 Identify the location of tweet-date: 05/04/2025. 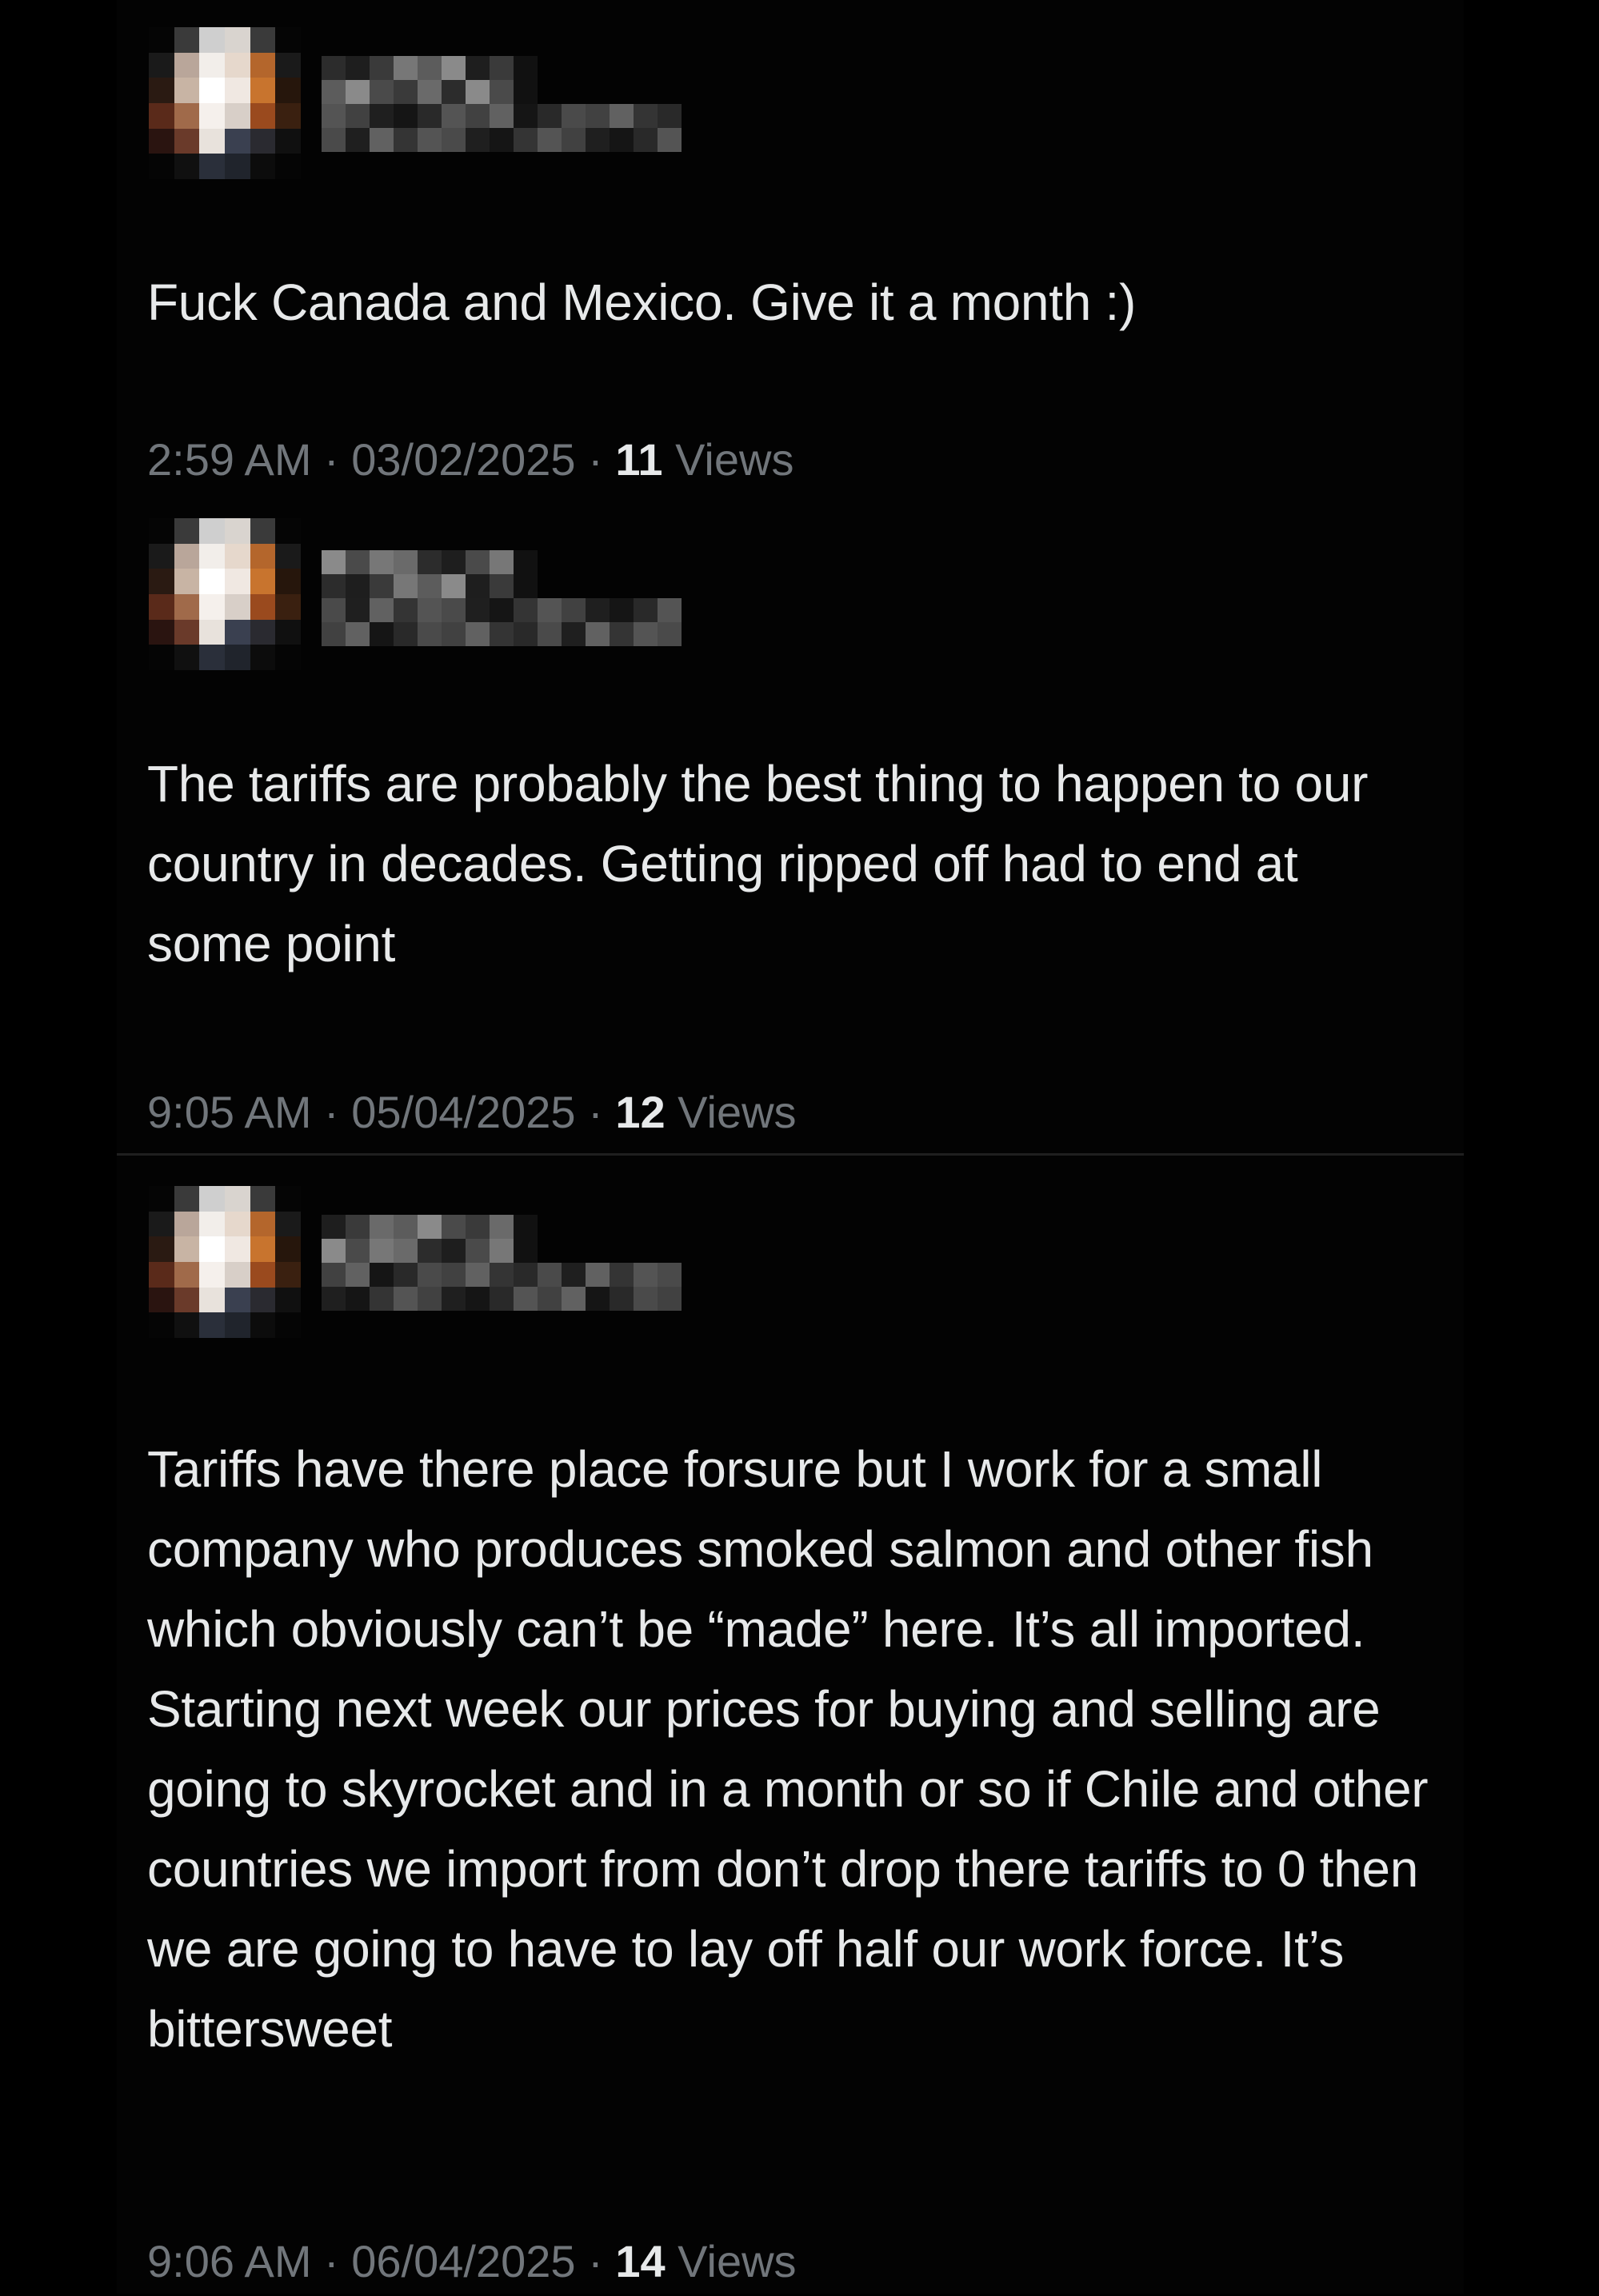
(463, 1112).